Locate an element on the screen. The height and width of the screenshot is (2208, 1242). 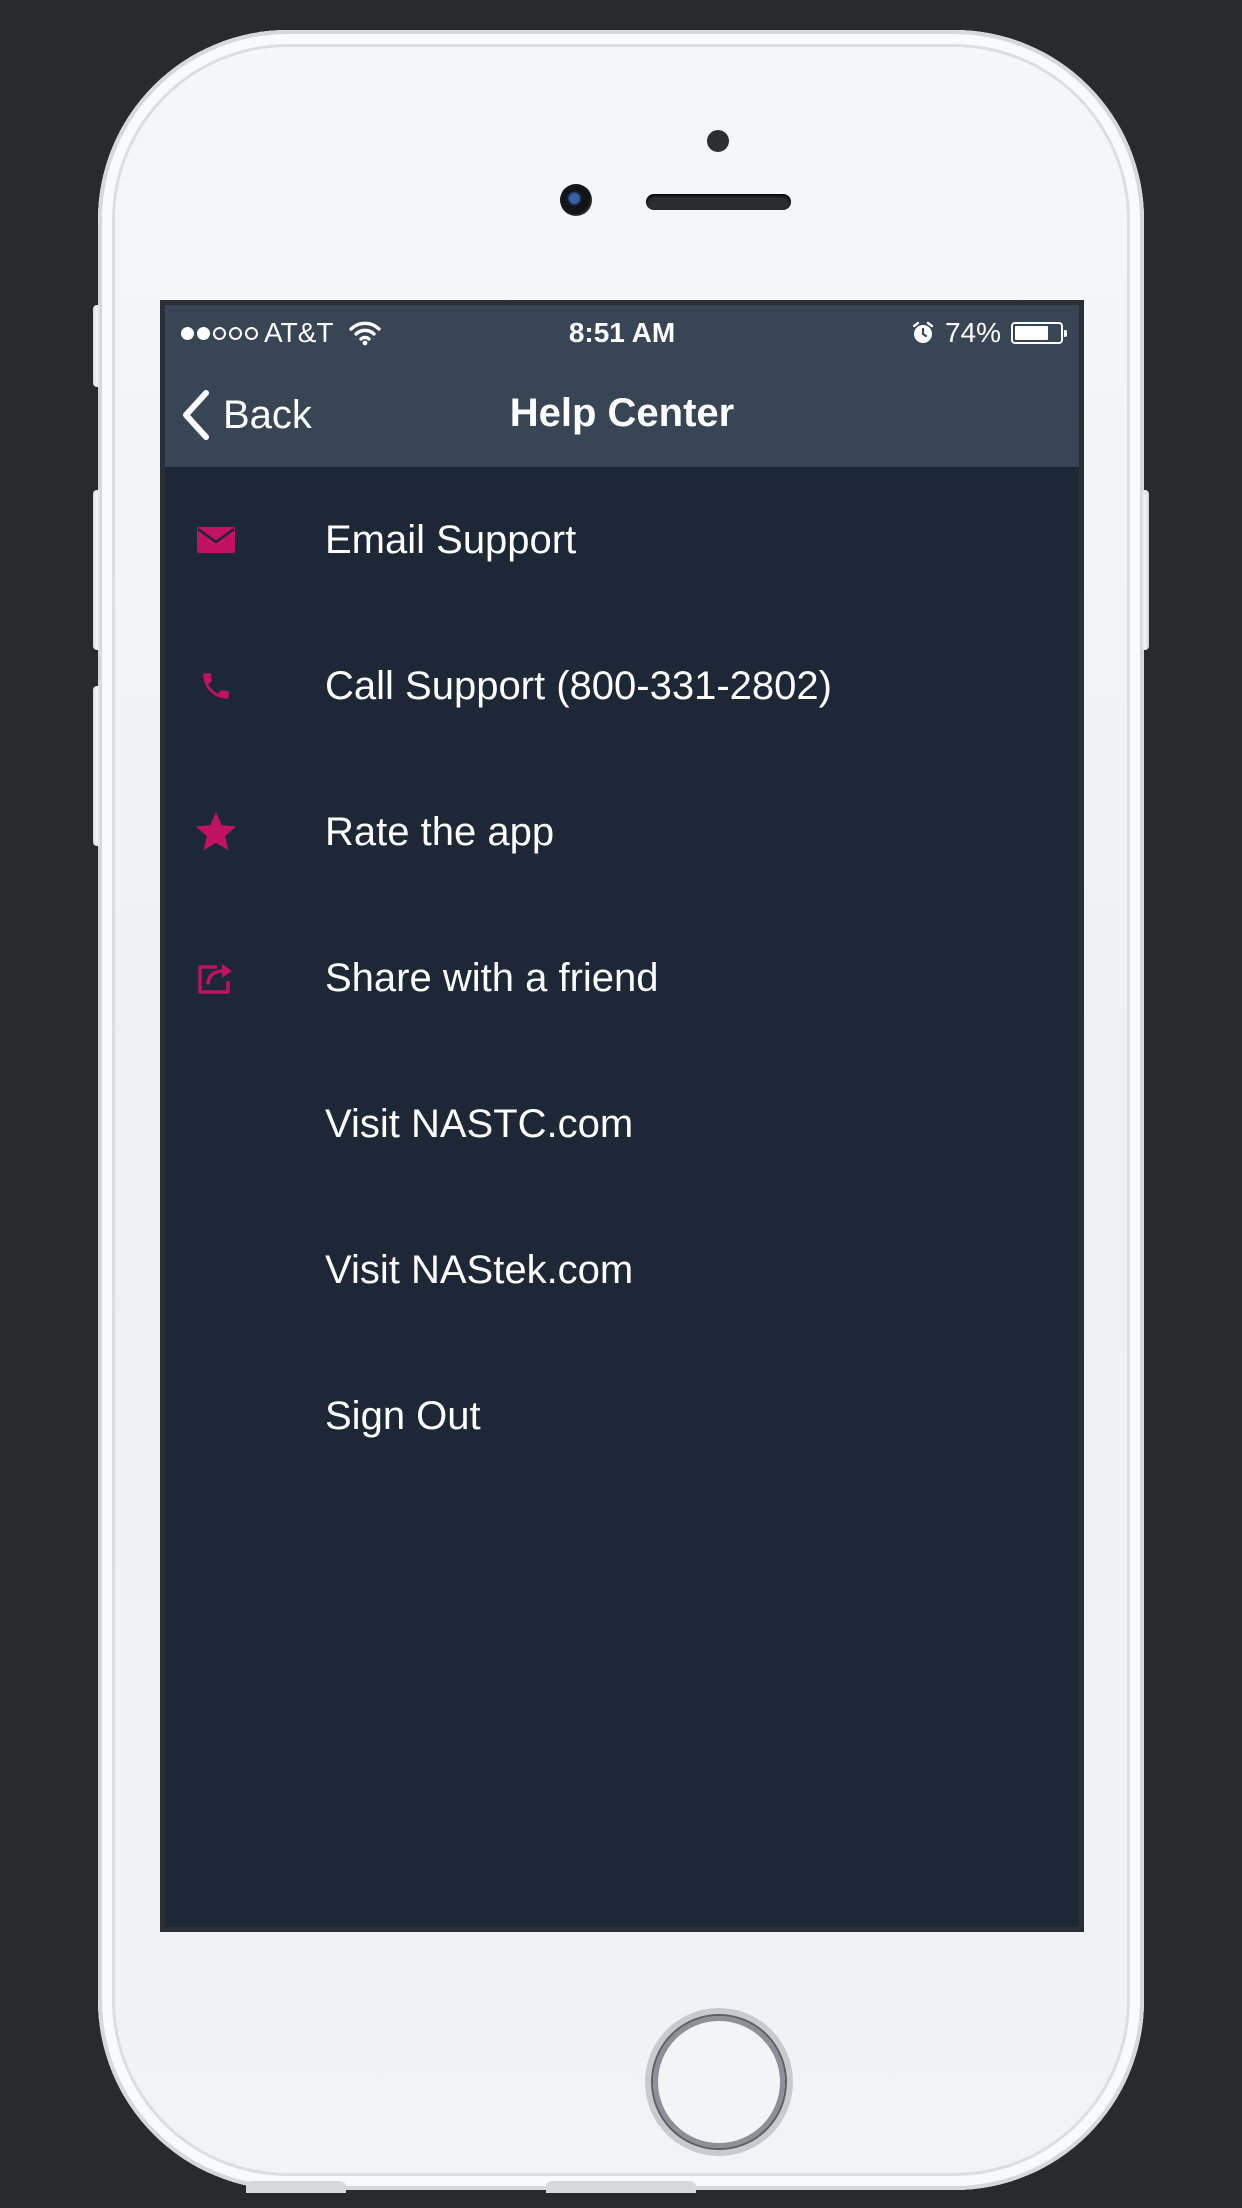
menu-item-label: Visit NAStek.com is located at coordinates (479, 1270).